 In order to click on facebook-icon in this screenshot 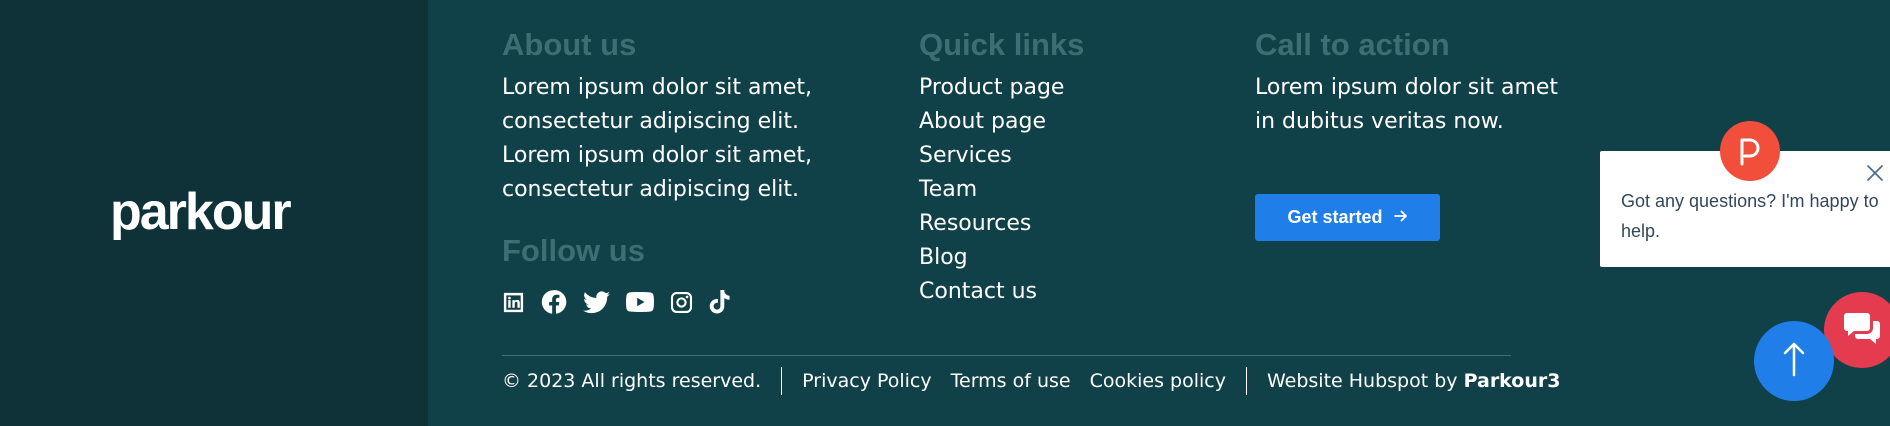, I will do `click(554, 302)`.